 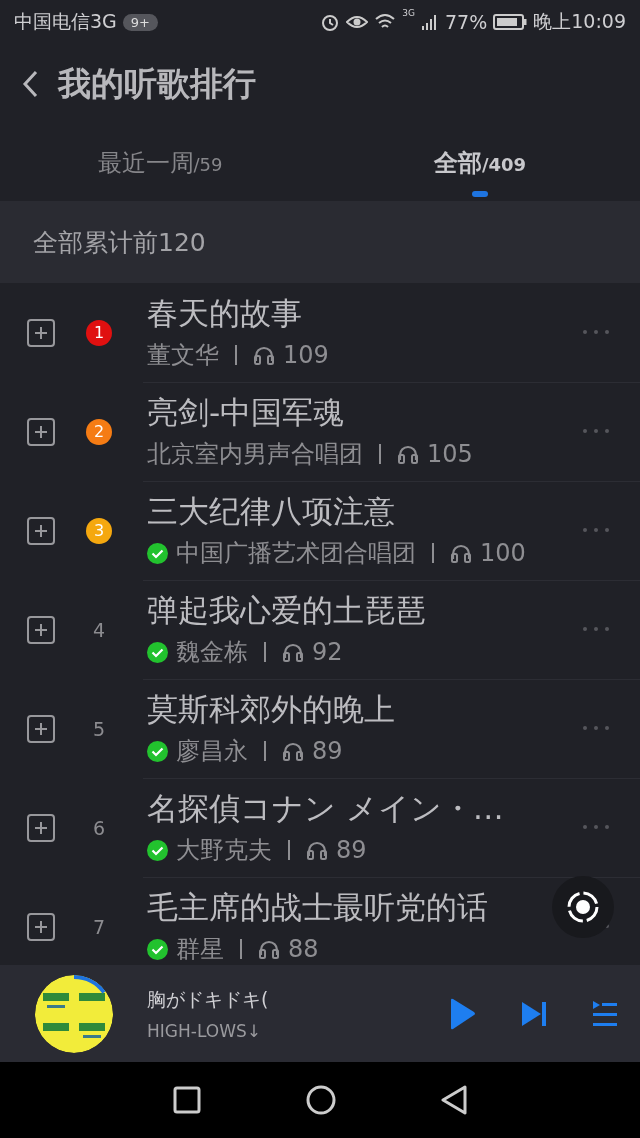 I want to click on next-icon, so click(x=534, y=1013).